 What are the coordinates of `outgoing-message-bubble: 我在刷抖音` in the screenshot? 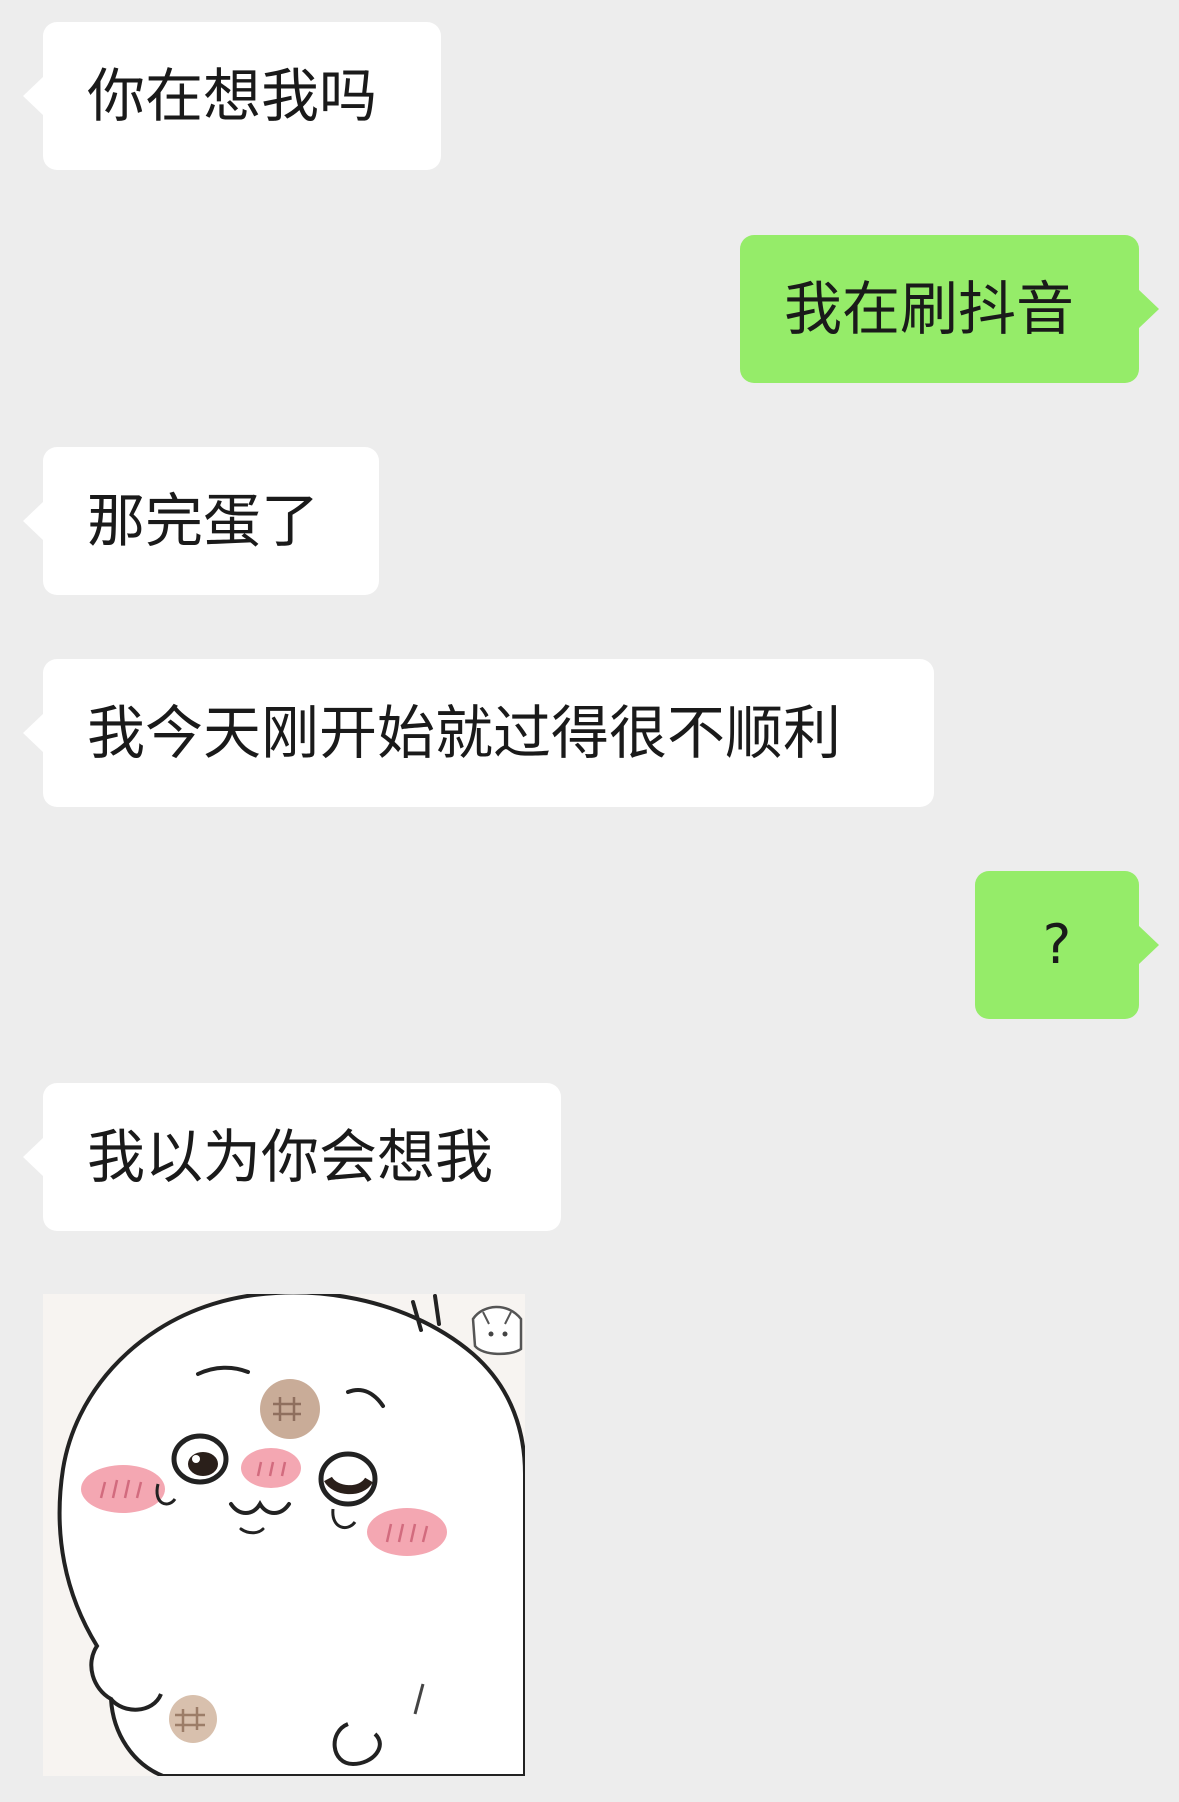 It's located at (949, 309).